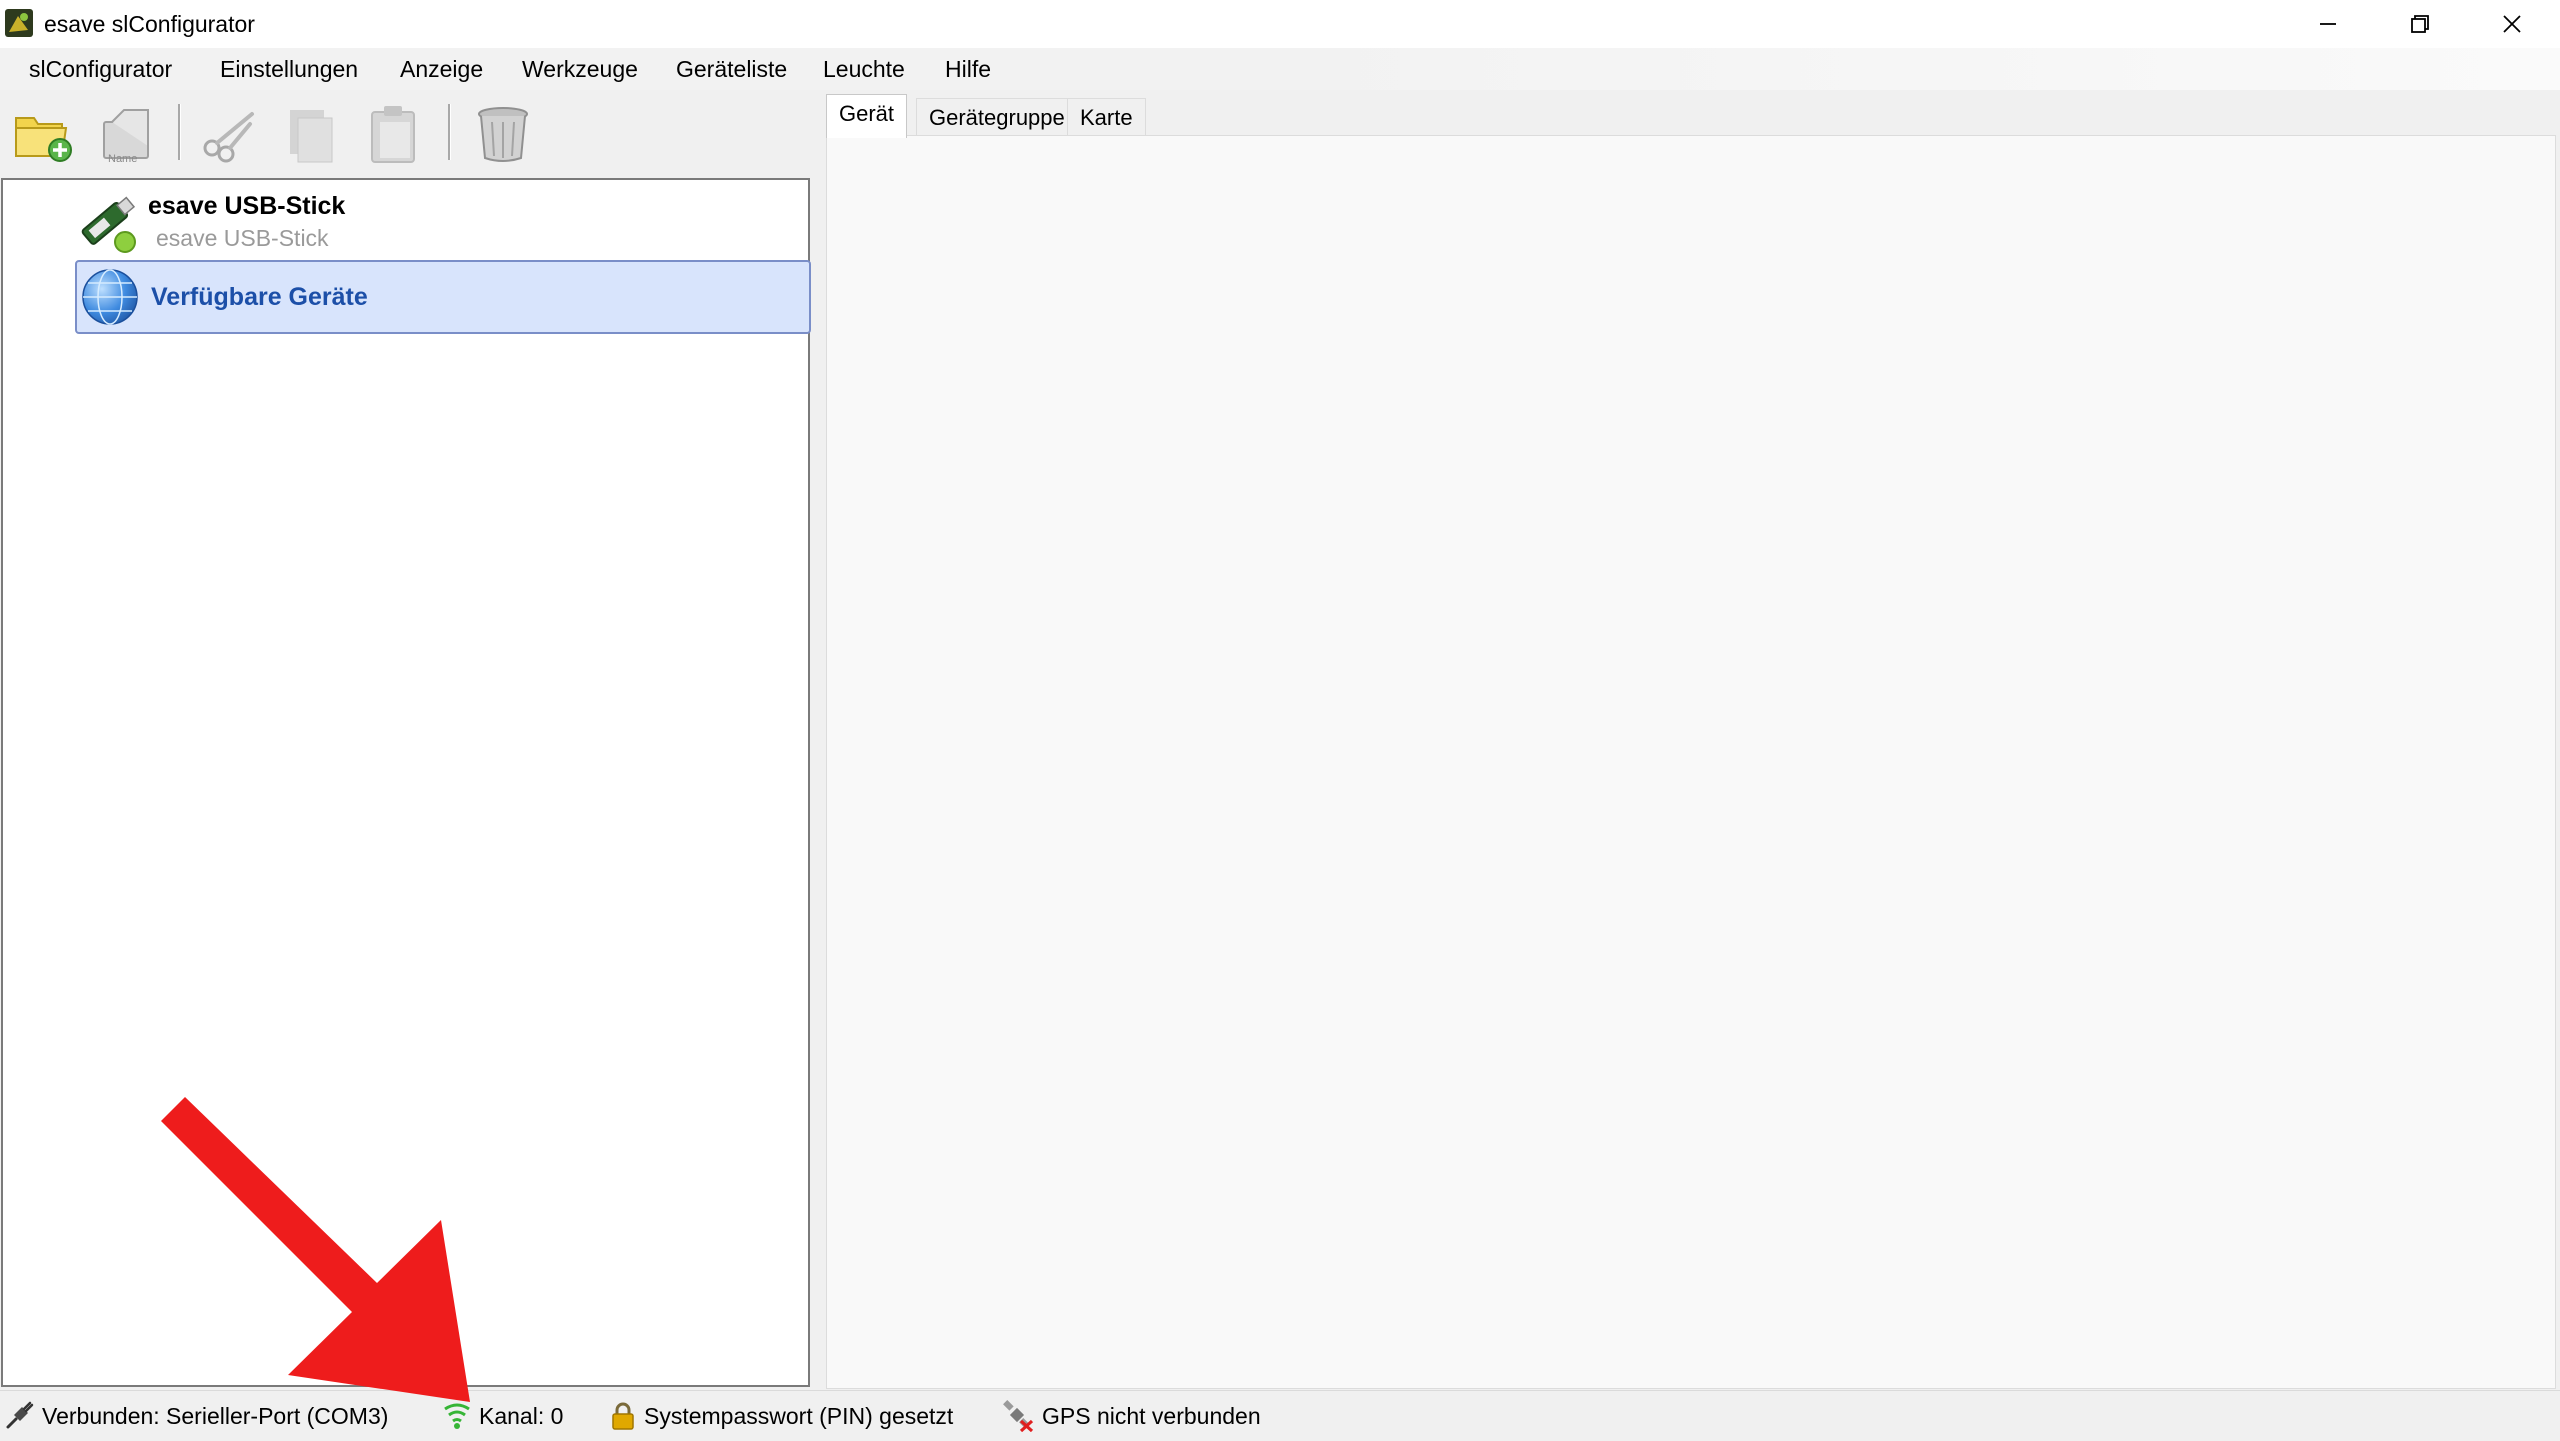 The width and height of the screenshot is (2560, 1441). I want to click on tree-node-usb: esave USB-Stick esave USB-Stick, so click(405, 219).